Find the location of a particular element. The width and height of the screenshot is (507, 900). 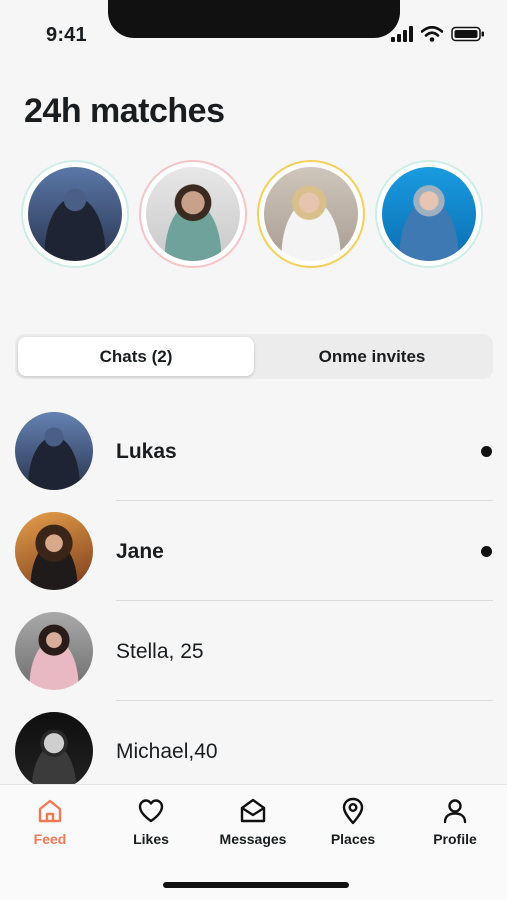

chat-name: Stella, 25 is located at coordinates (160, 651).